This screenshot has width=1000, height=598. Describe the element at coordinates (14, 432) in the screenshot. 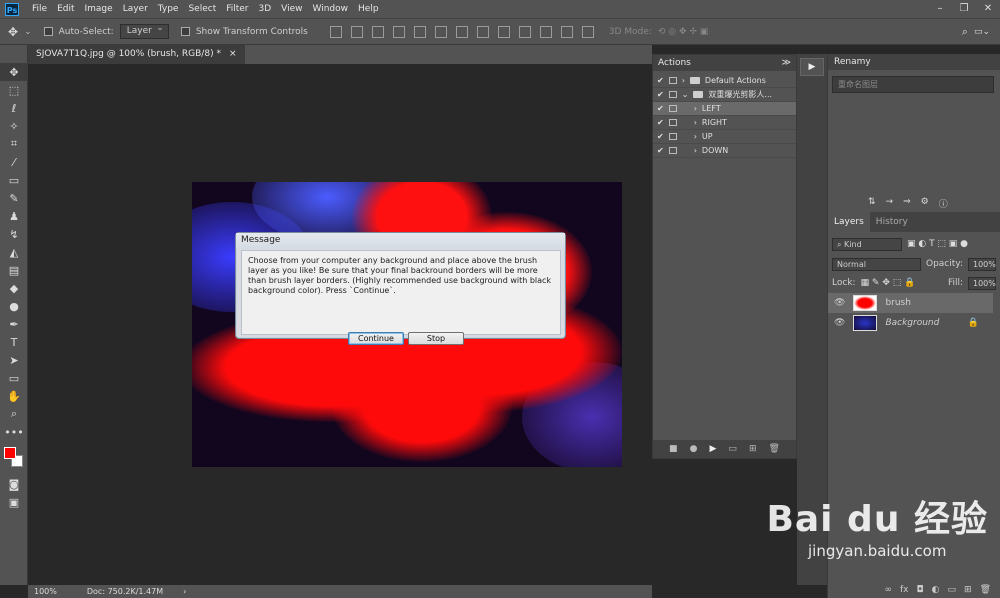

I see `more-tools-icon: •••` at that location.